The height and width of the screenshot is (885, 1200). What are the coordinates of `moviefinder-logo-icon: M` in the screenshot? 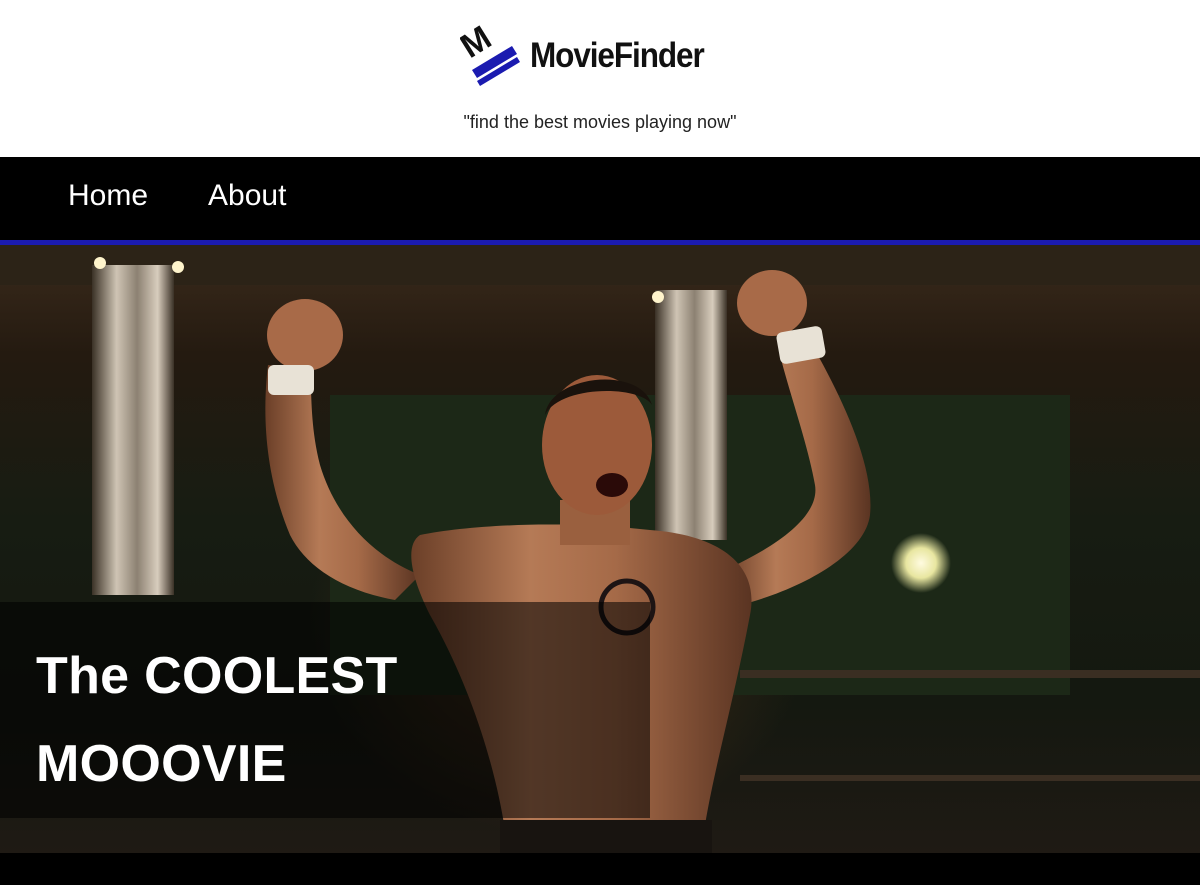 It's located at (490, 55).